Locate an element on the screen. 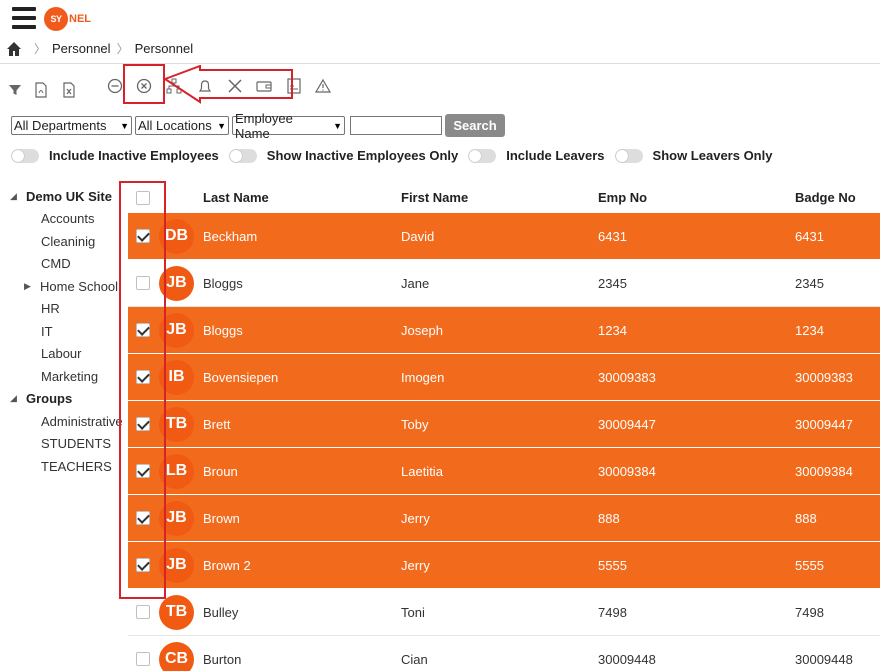  tree-item: Marketing is located at coordinates (66, 376).